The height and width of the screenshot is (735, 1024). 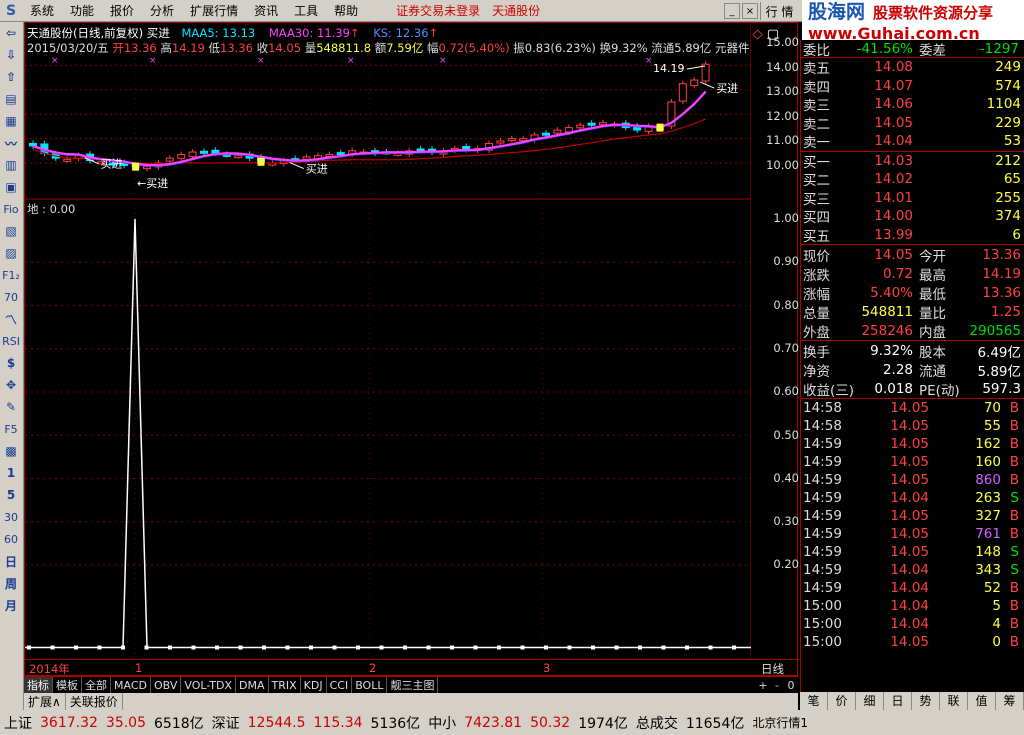 What do you see at coordinates (214, 10) in the screenshot?
I see `menu-extended: 扩展行情` at bounding box center [214, 10].